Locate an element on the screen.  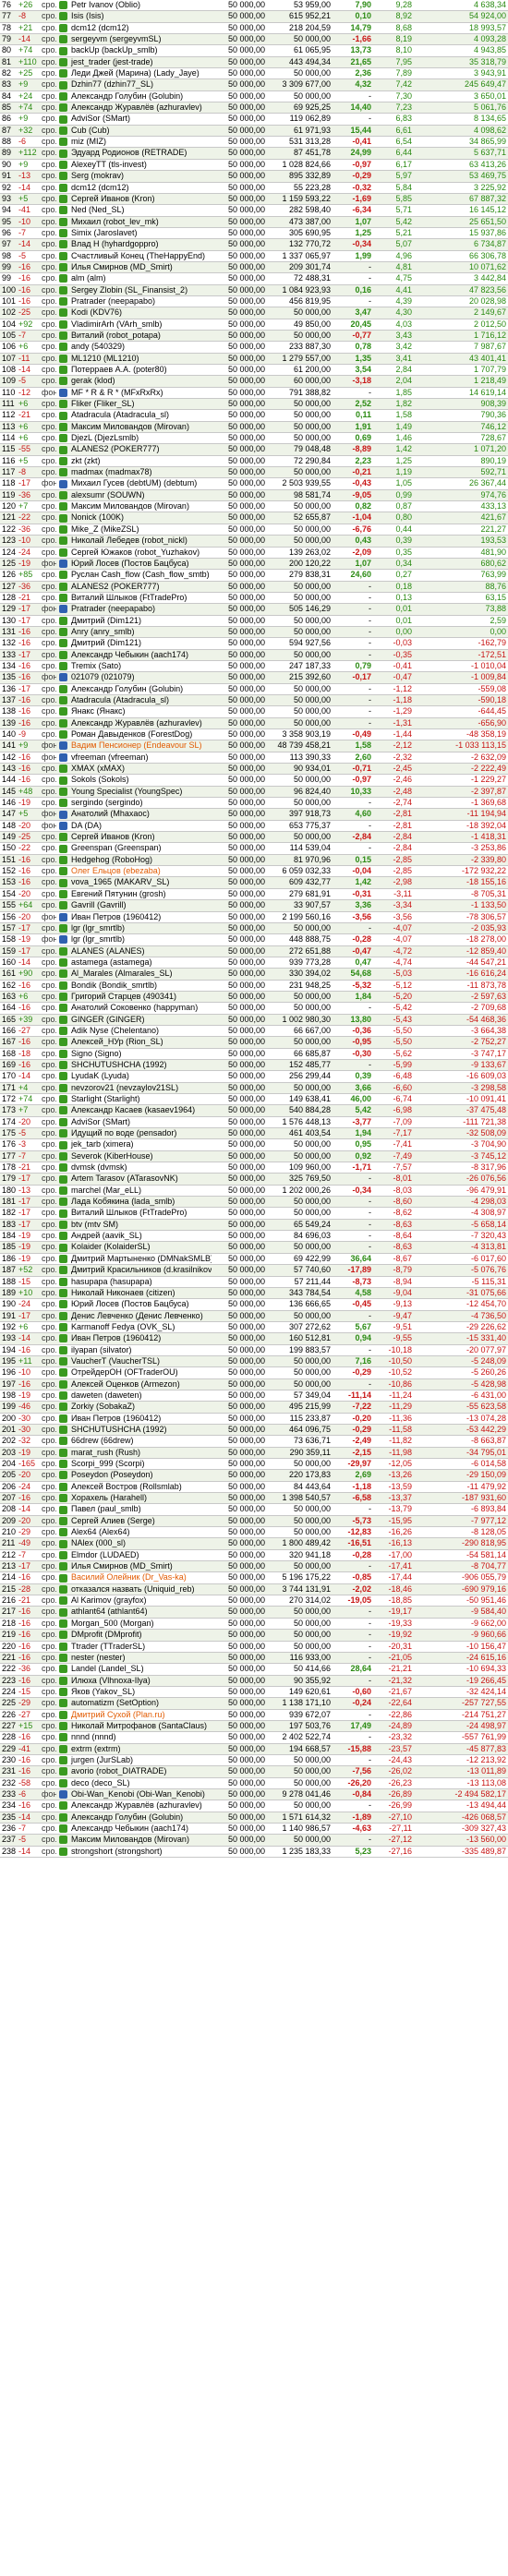
strategy-name-link: Потерраев А.А. (poter80) is located at coordinates (140, 370).